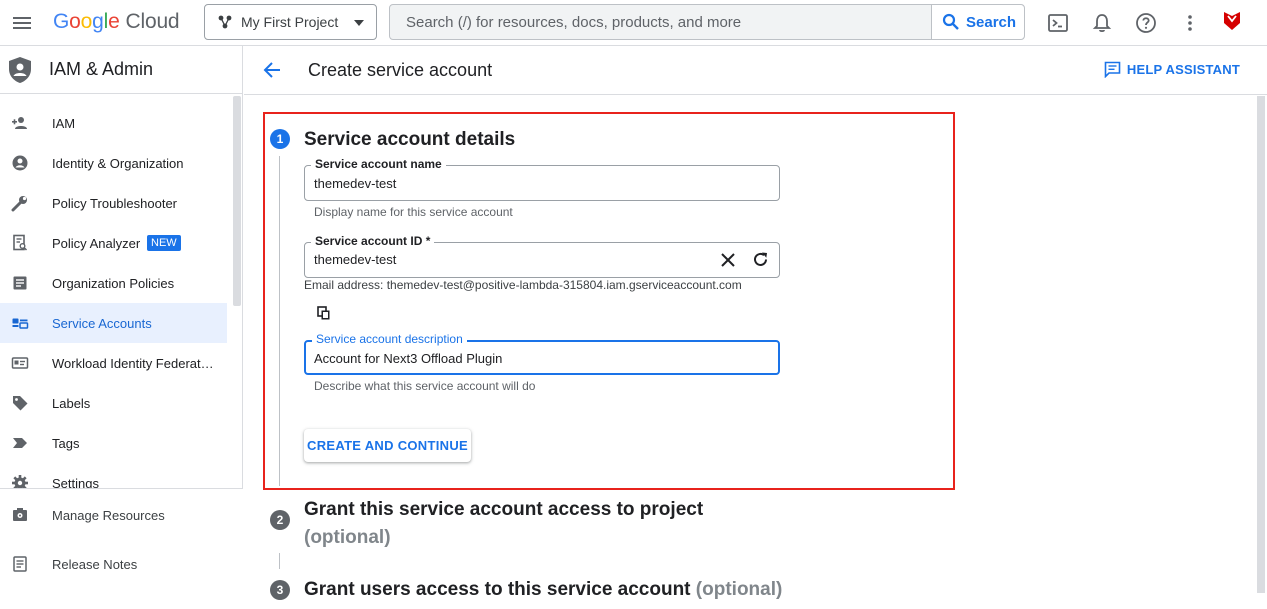 The width and height of the screenshot is (1267, 609). I want to click on sidebar-header: IAM & Admin, so click(121, 70).